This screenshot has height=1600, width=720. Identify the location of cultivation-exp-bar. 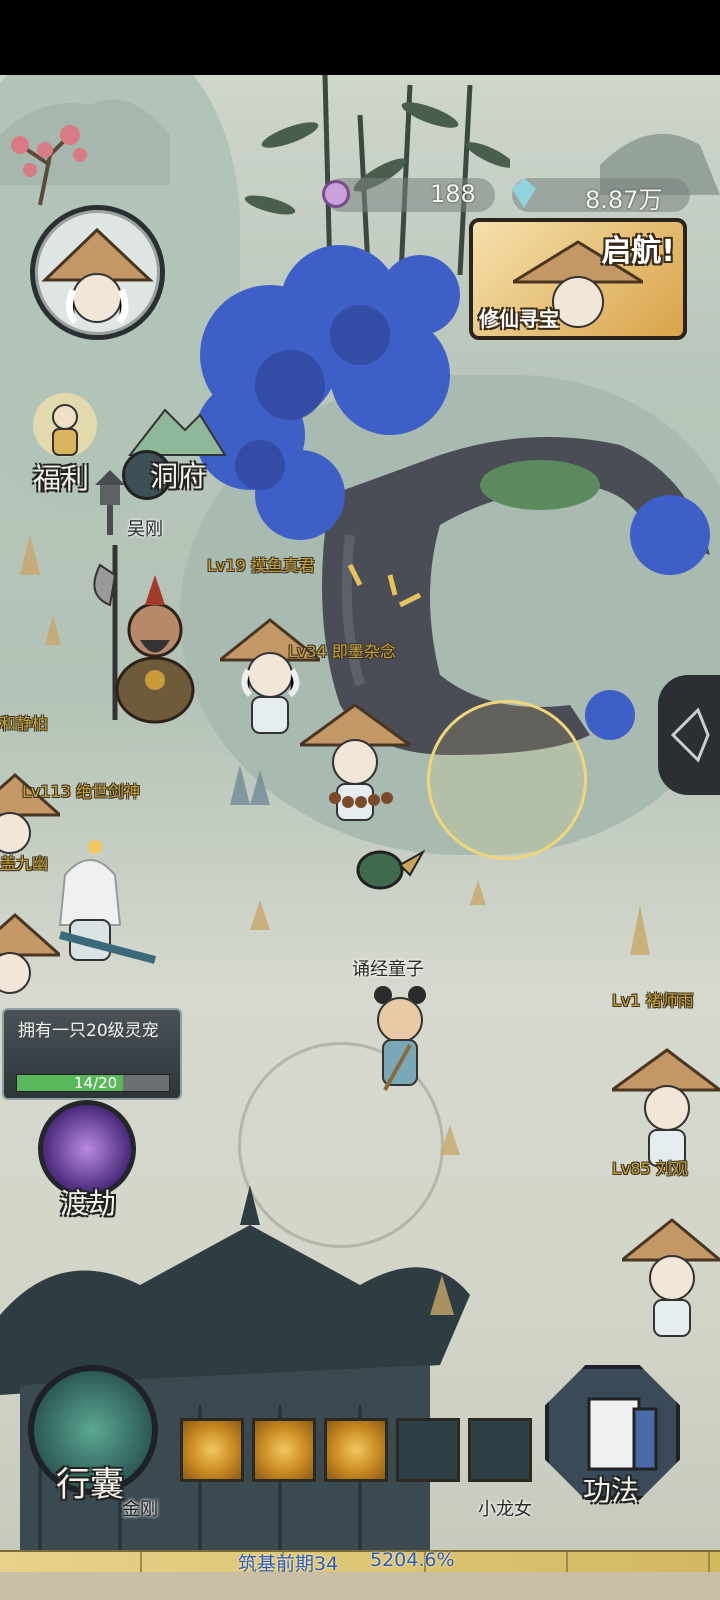
(360, 1561).